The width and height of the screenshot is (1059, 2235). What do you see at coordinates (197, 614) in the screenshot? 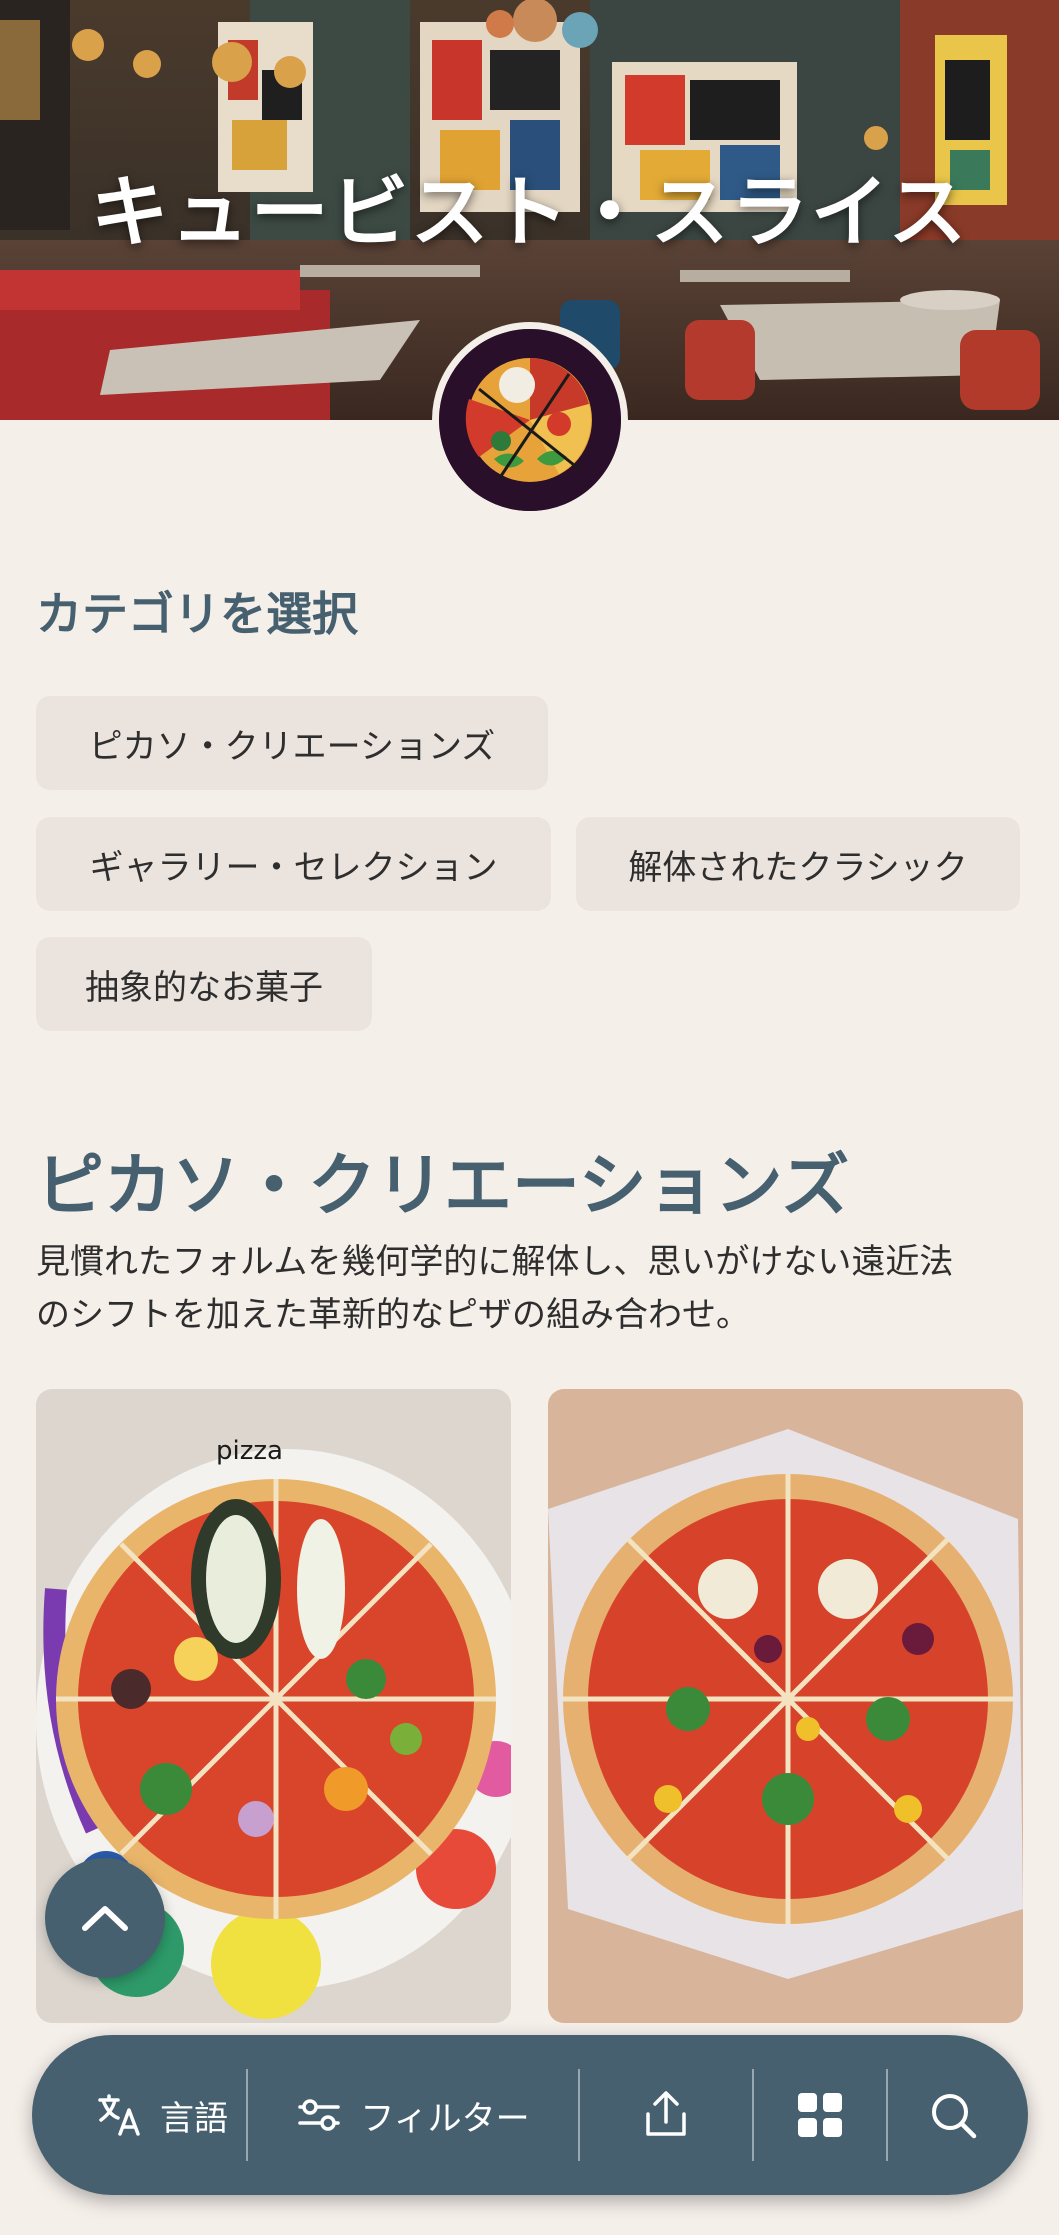
I see `category-heading: カテゴリを選択` at bounding box center [197, 614].